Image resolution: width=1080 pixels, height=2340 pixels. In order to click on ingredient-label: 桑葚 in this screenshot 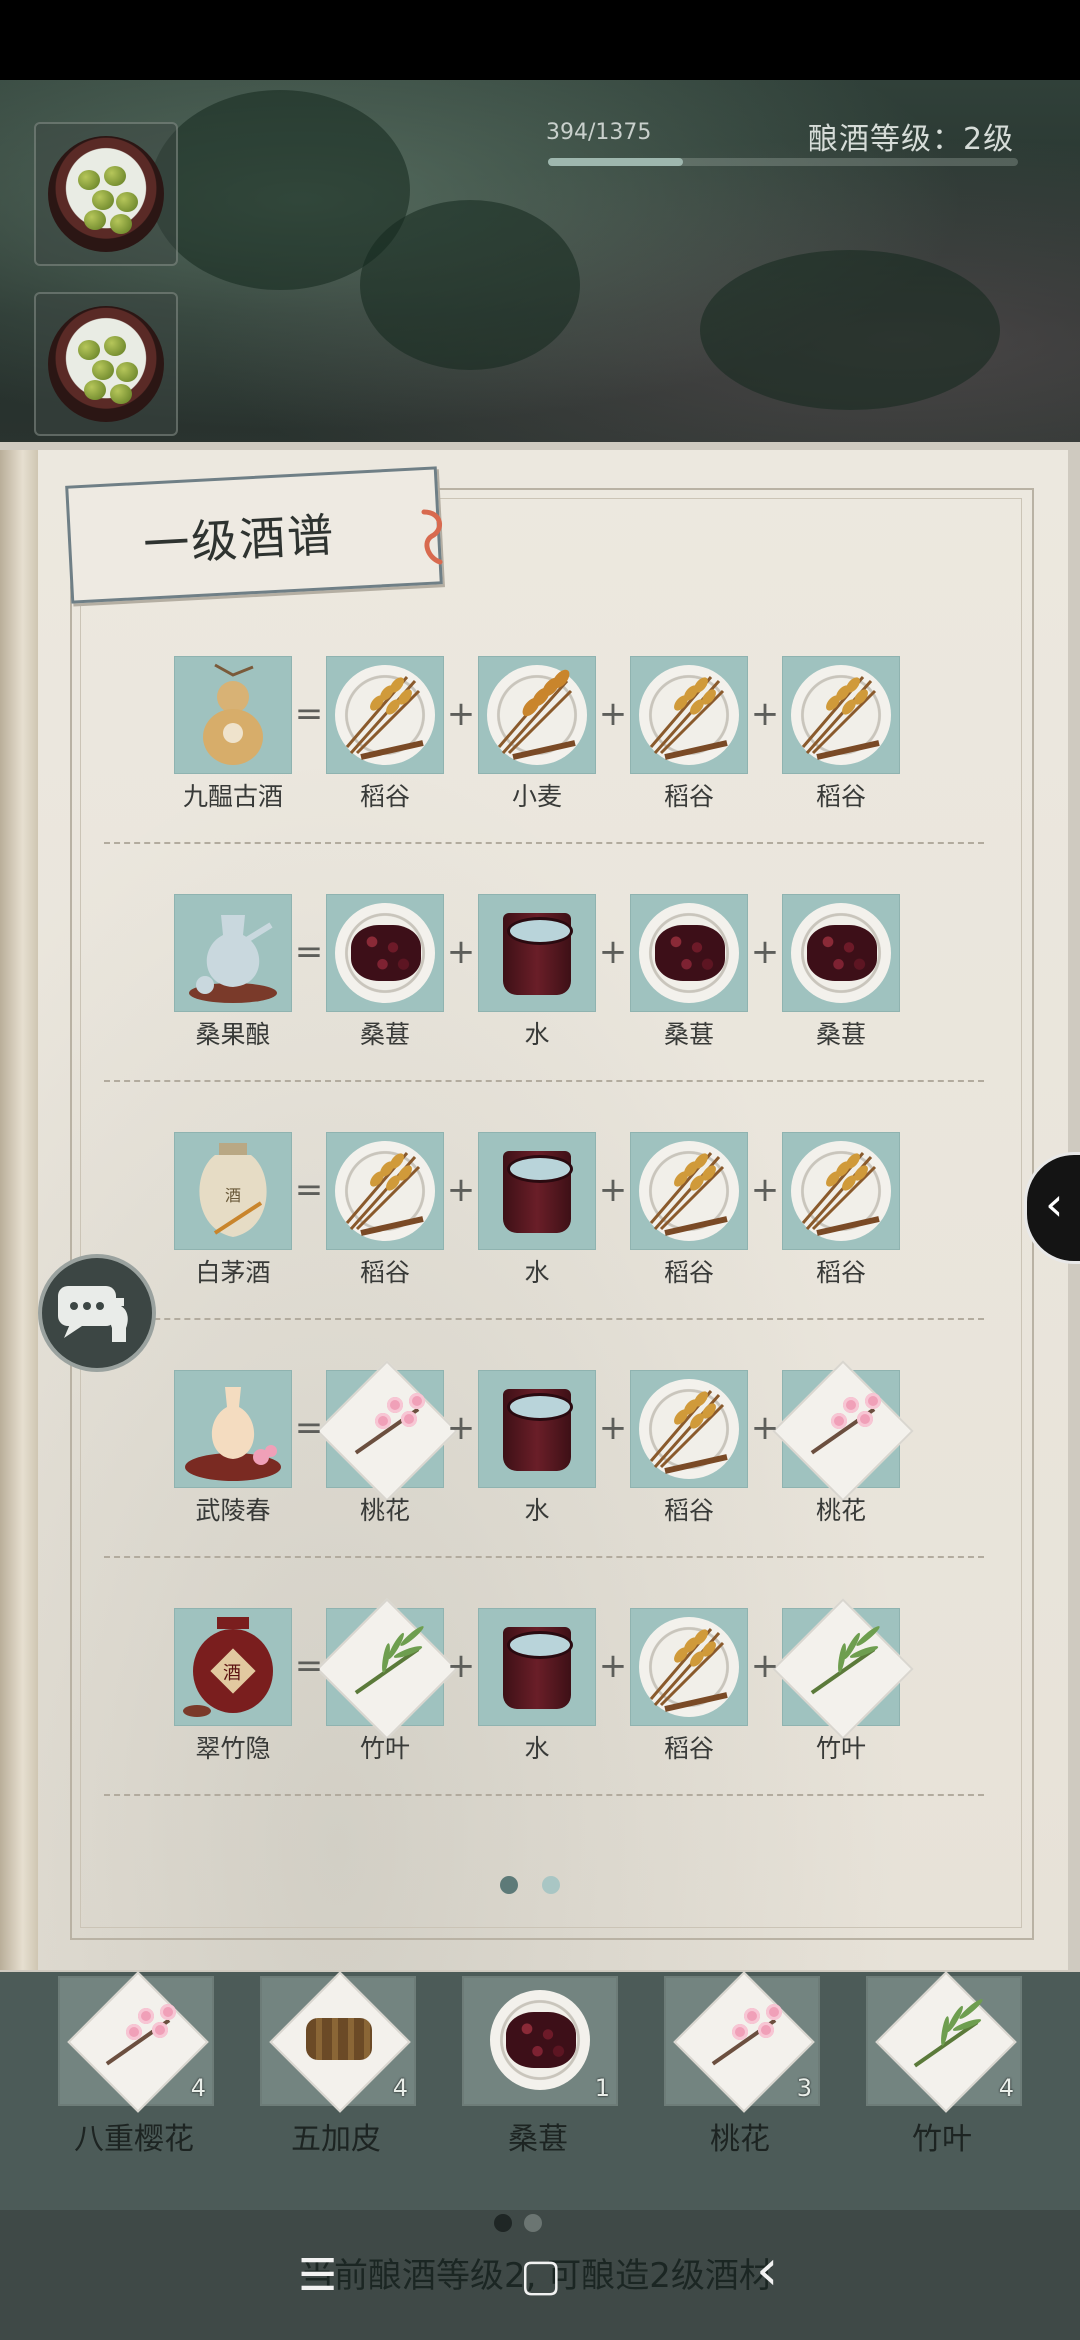, I will do `click(840, 1034)`.